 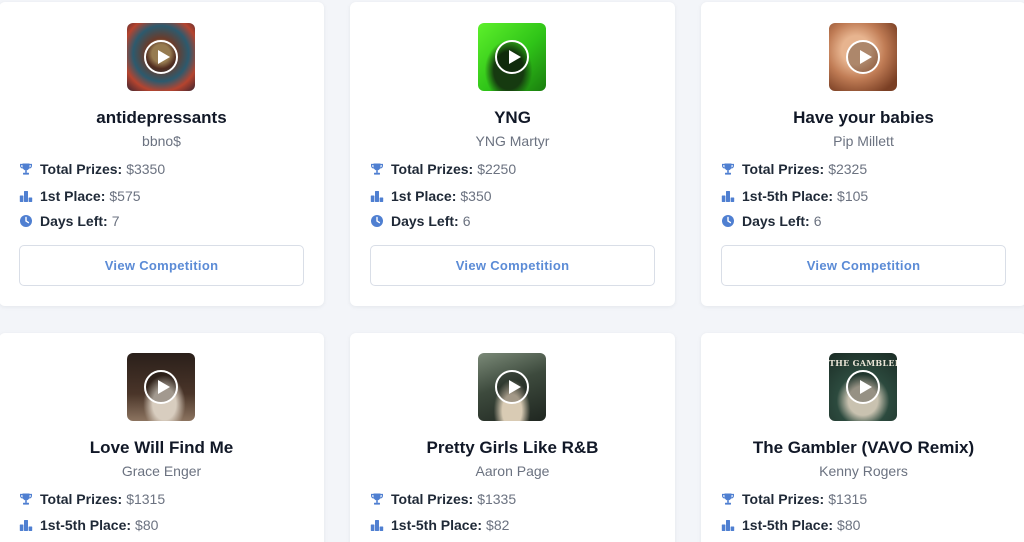 I want to click on days-left: Days Left: 7, so click(x=69, y=221).